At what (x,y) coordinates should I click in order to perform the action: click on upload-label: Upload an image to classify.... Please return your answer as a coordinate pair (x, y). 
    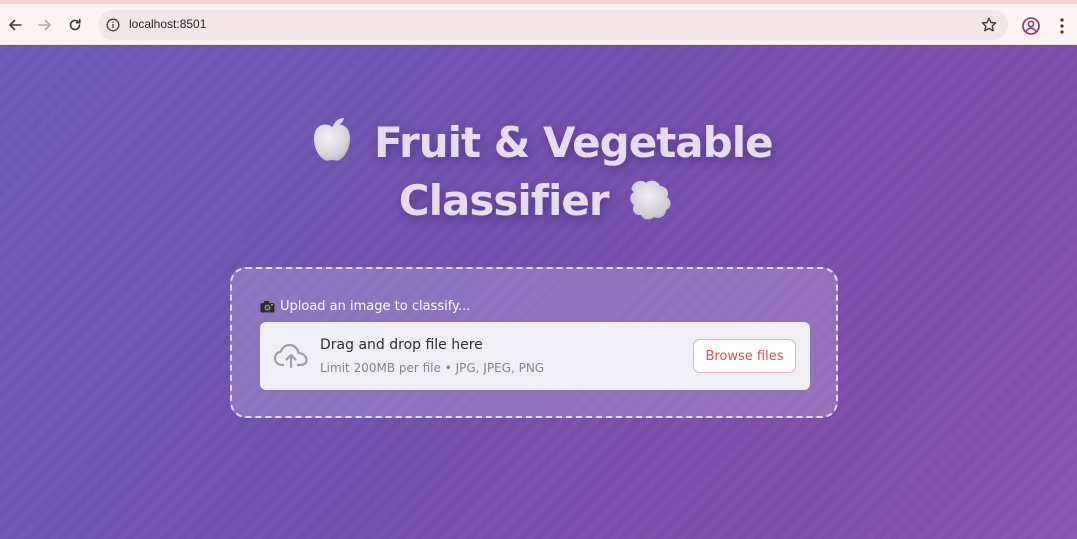
    Looking at the image, I should click on (365, 306).